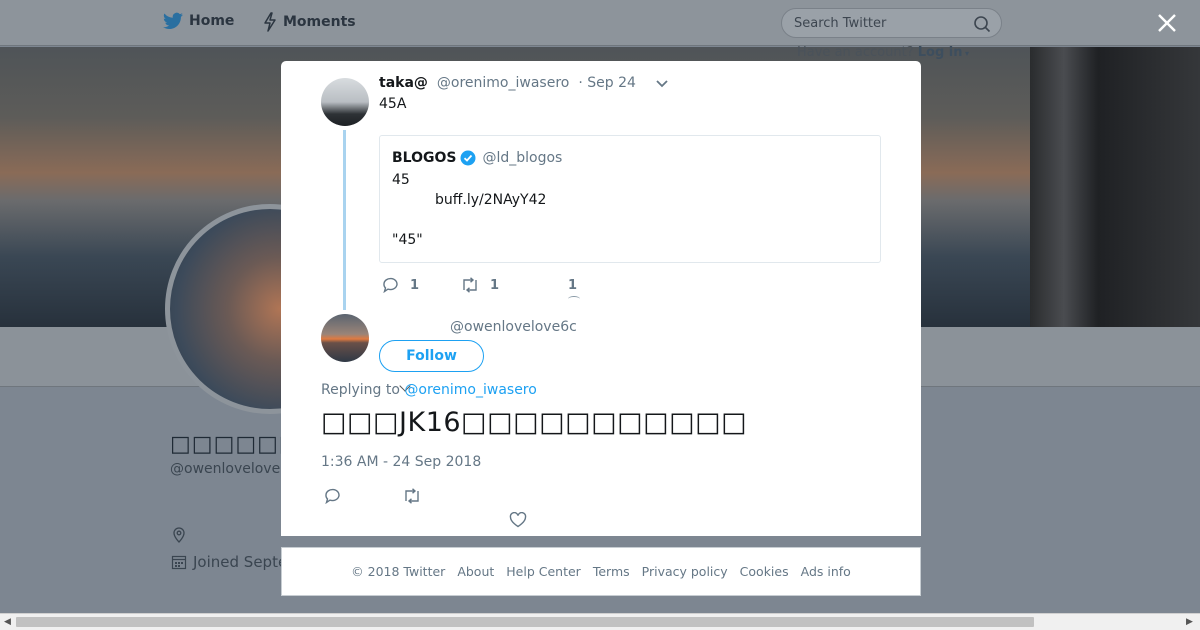  What do you see at coordinates (495, 285) in the screenshot?
I see `retweet-count: 1` at bounding box center [495, 285].